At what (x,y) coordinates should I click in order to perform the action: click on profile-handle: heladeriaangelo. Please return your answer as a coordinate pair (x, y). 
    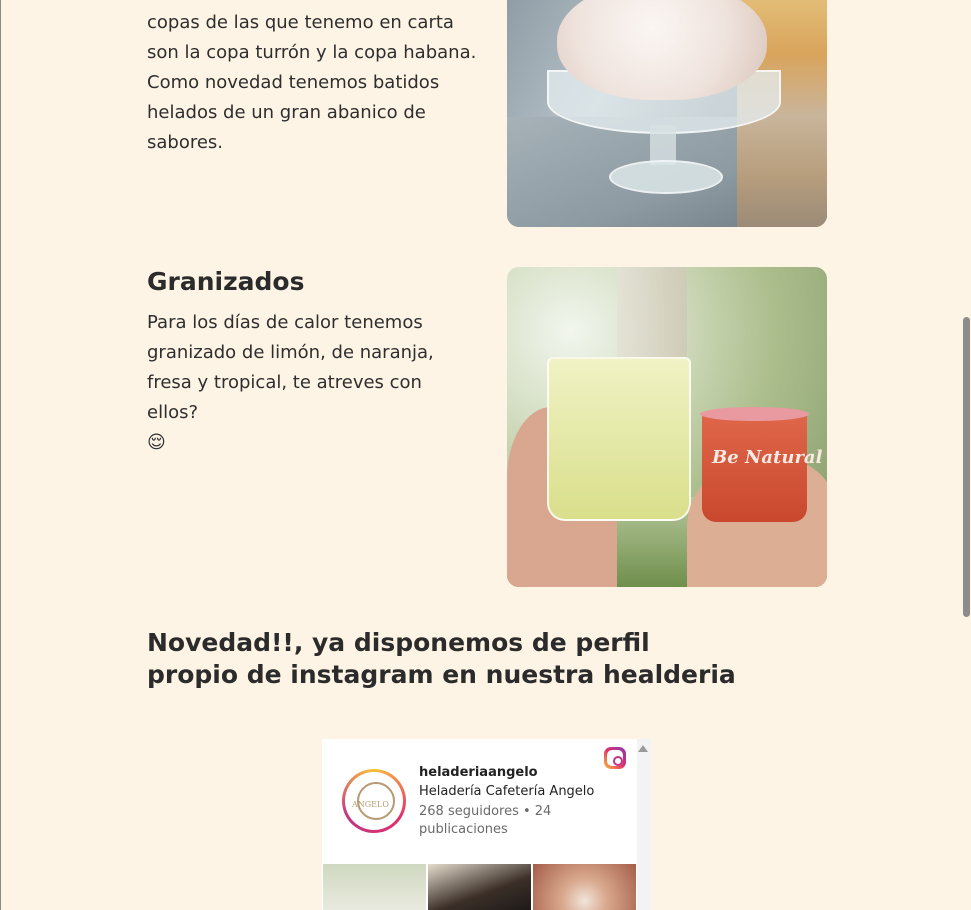
    Looking at the image, I should click on (478, 772).